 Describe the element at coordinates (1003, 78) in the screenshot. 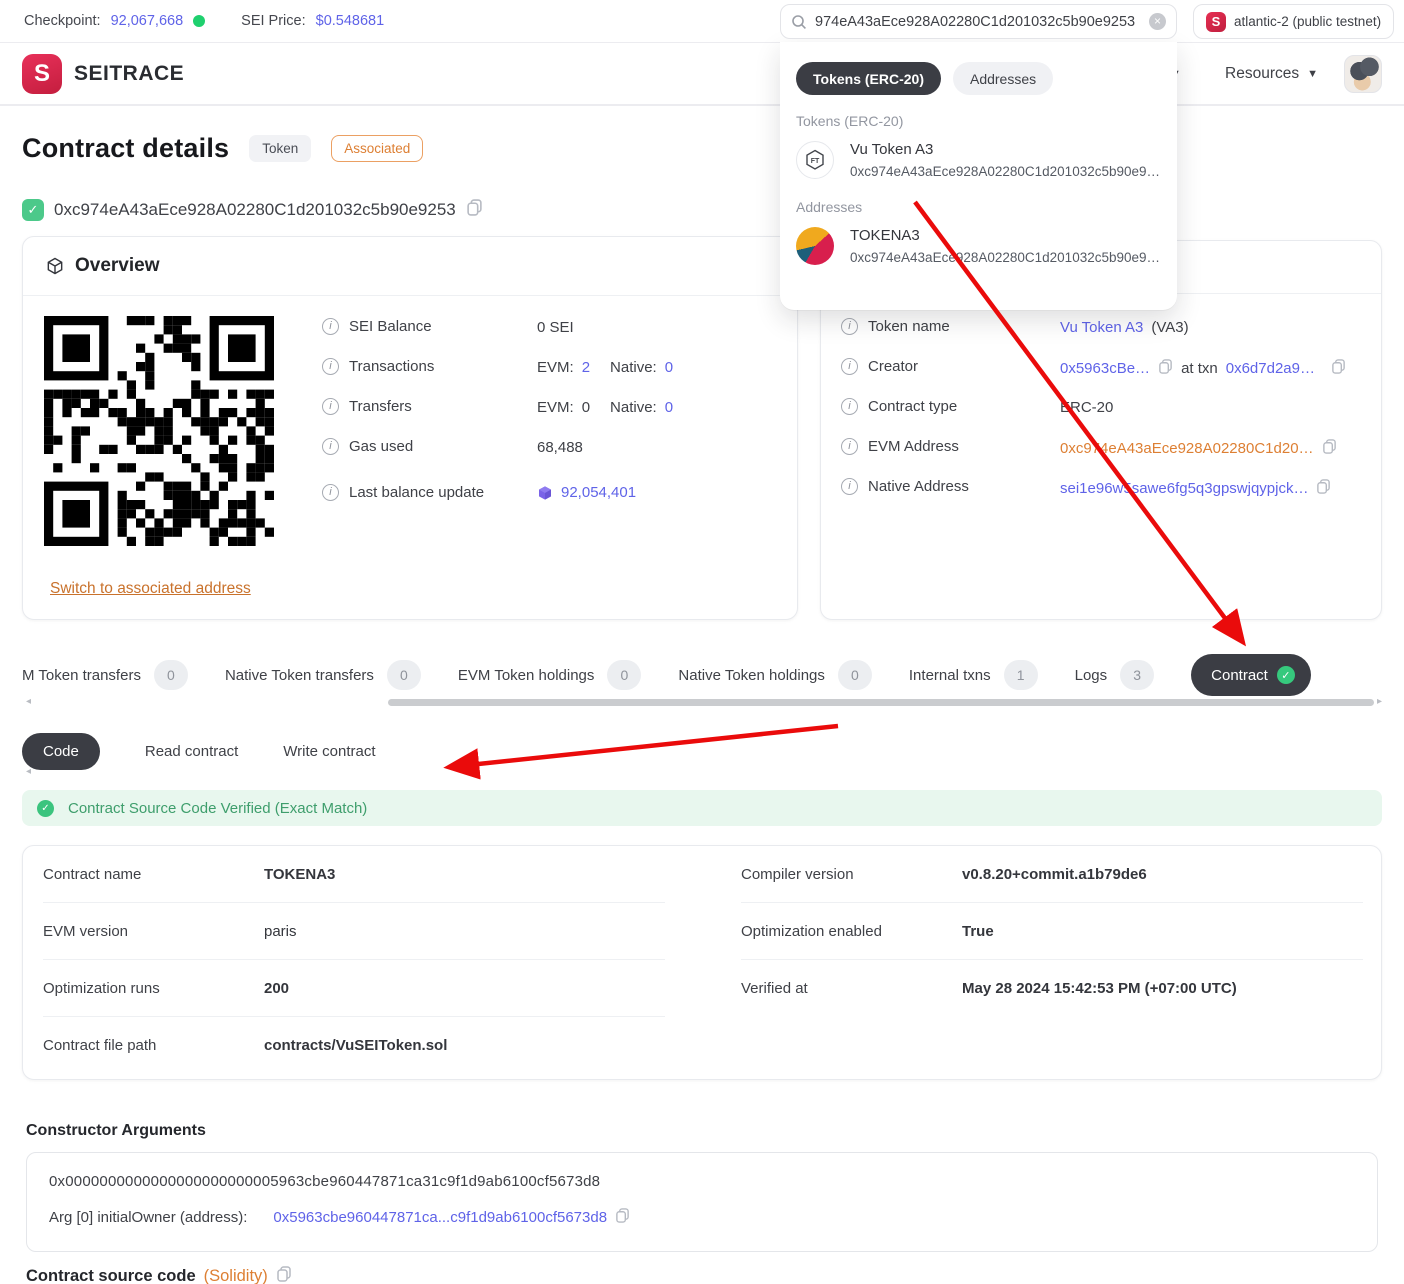

I see `filter-addresses: Addresses` at that location.